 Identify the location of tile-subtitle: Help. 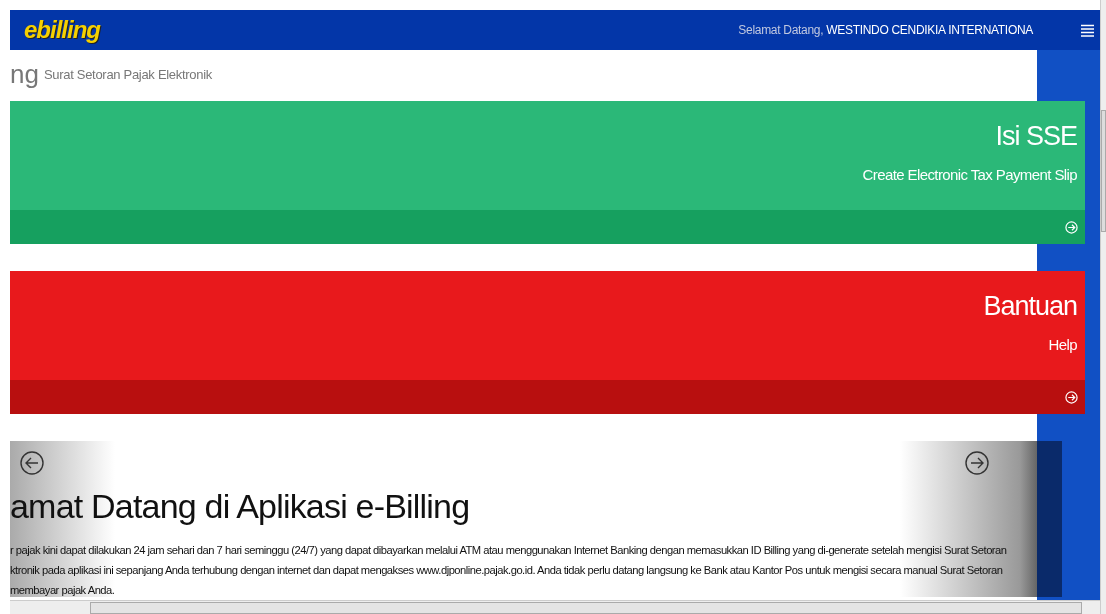
(1062, 344).